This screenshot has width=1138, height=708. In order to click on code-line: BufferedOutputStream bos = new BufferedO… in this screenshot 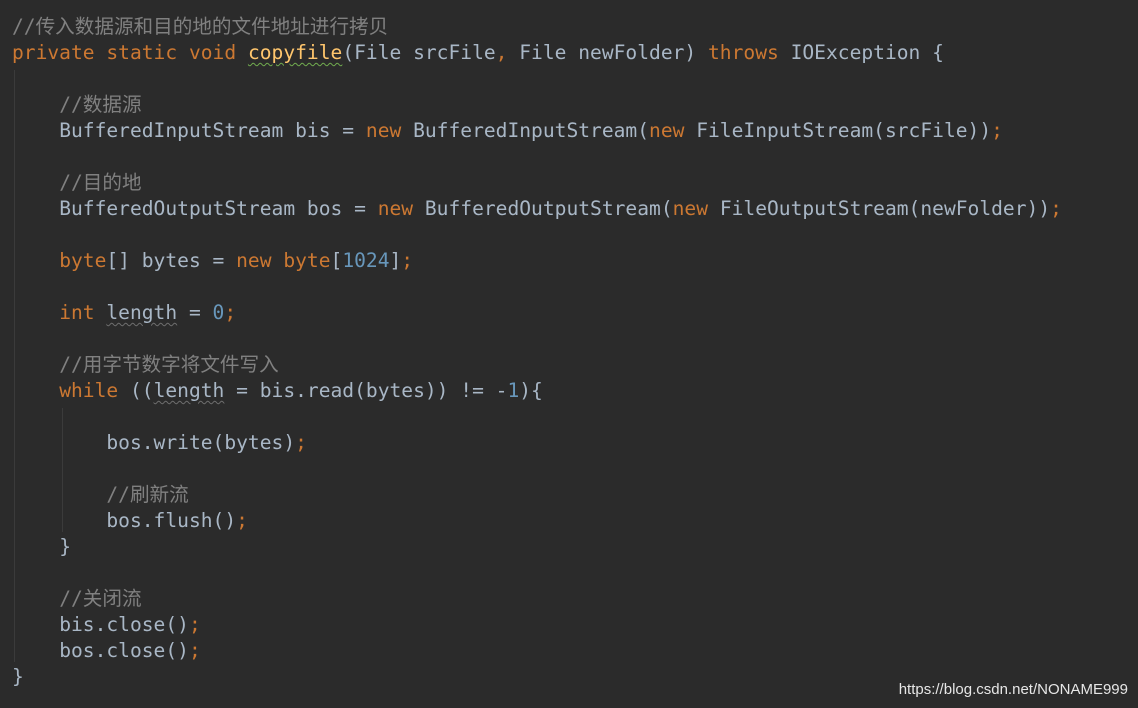, I will do `click(537, 209)`.